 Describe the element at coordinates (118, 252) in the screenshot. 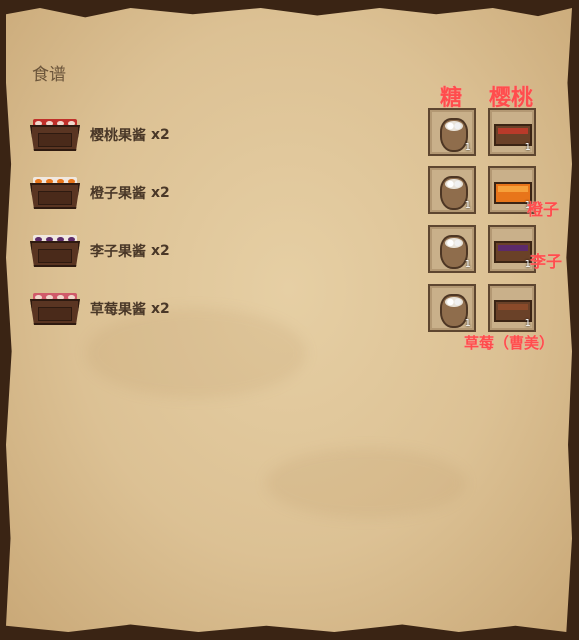

I see `recipe-label: 李子果酱` at that location.